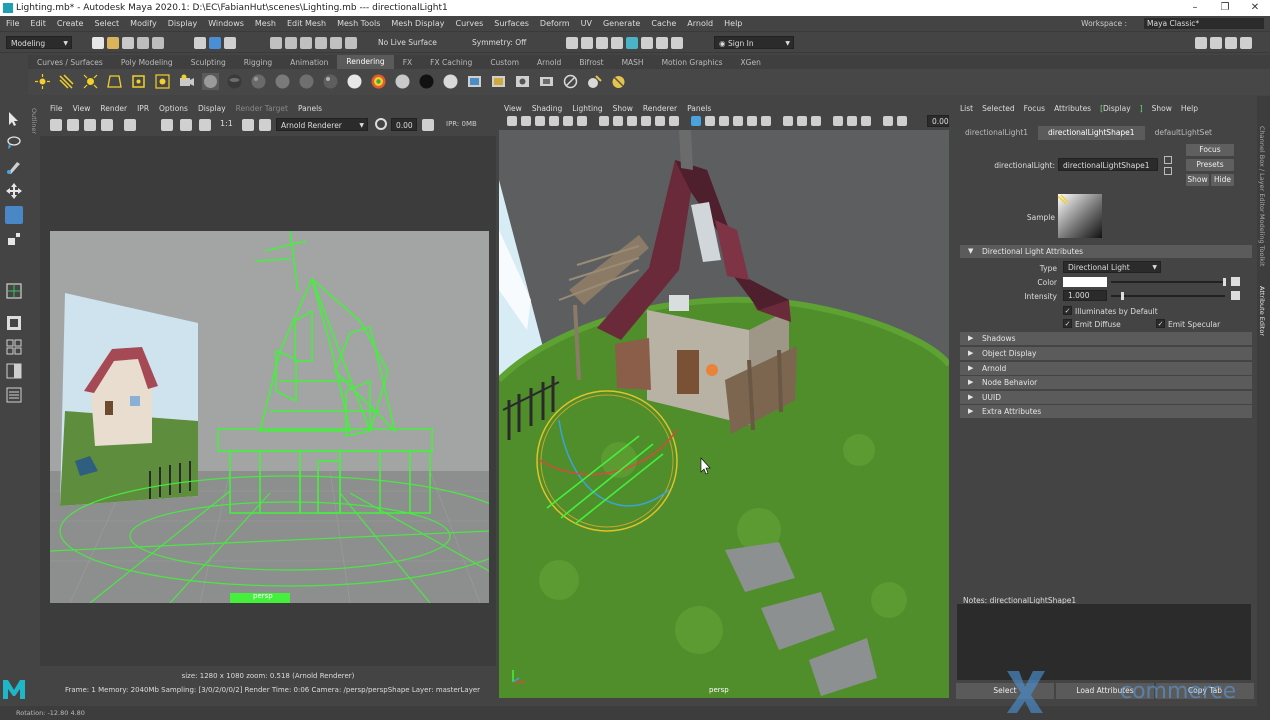  I want to click on show-button: Show, so click(1197, 180).